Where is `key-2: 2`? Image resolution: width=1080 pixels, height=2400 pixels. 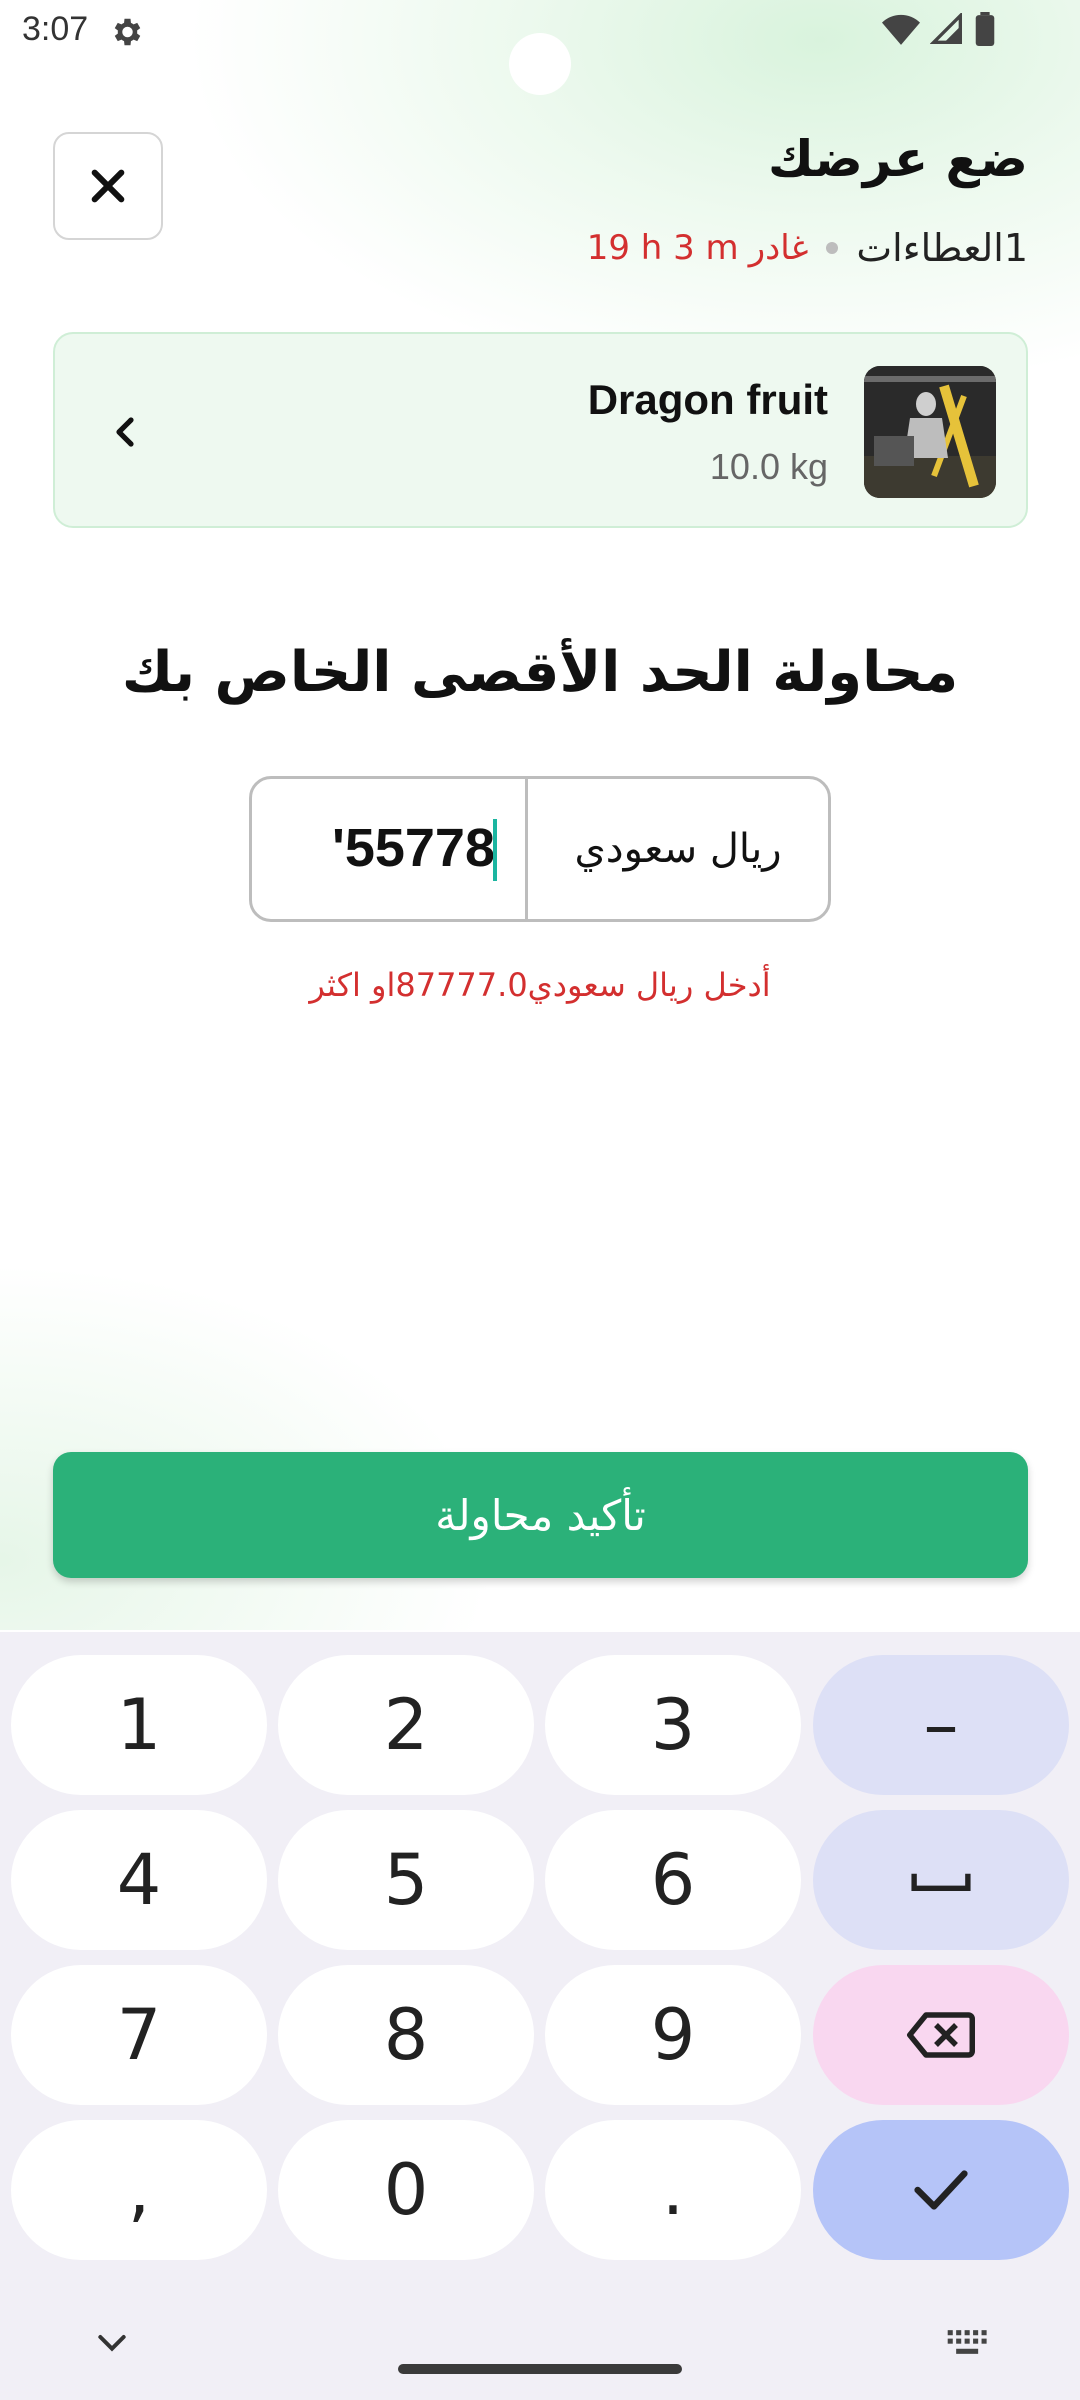 key-2: 2 is located at coordinates (406, 1725).